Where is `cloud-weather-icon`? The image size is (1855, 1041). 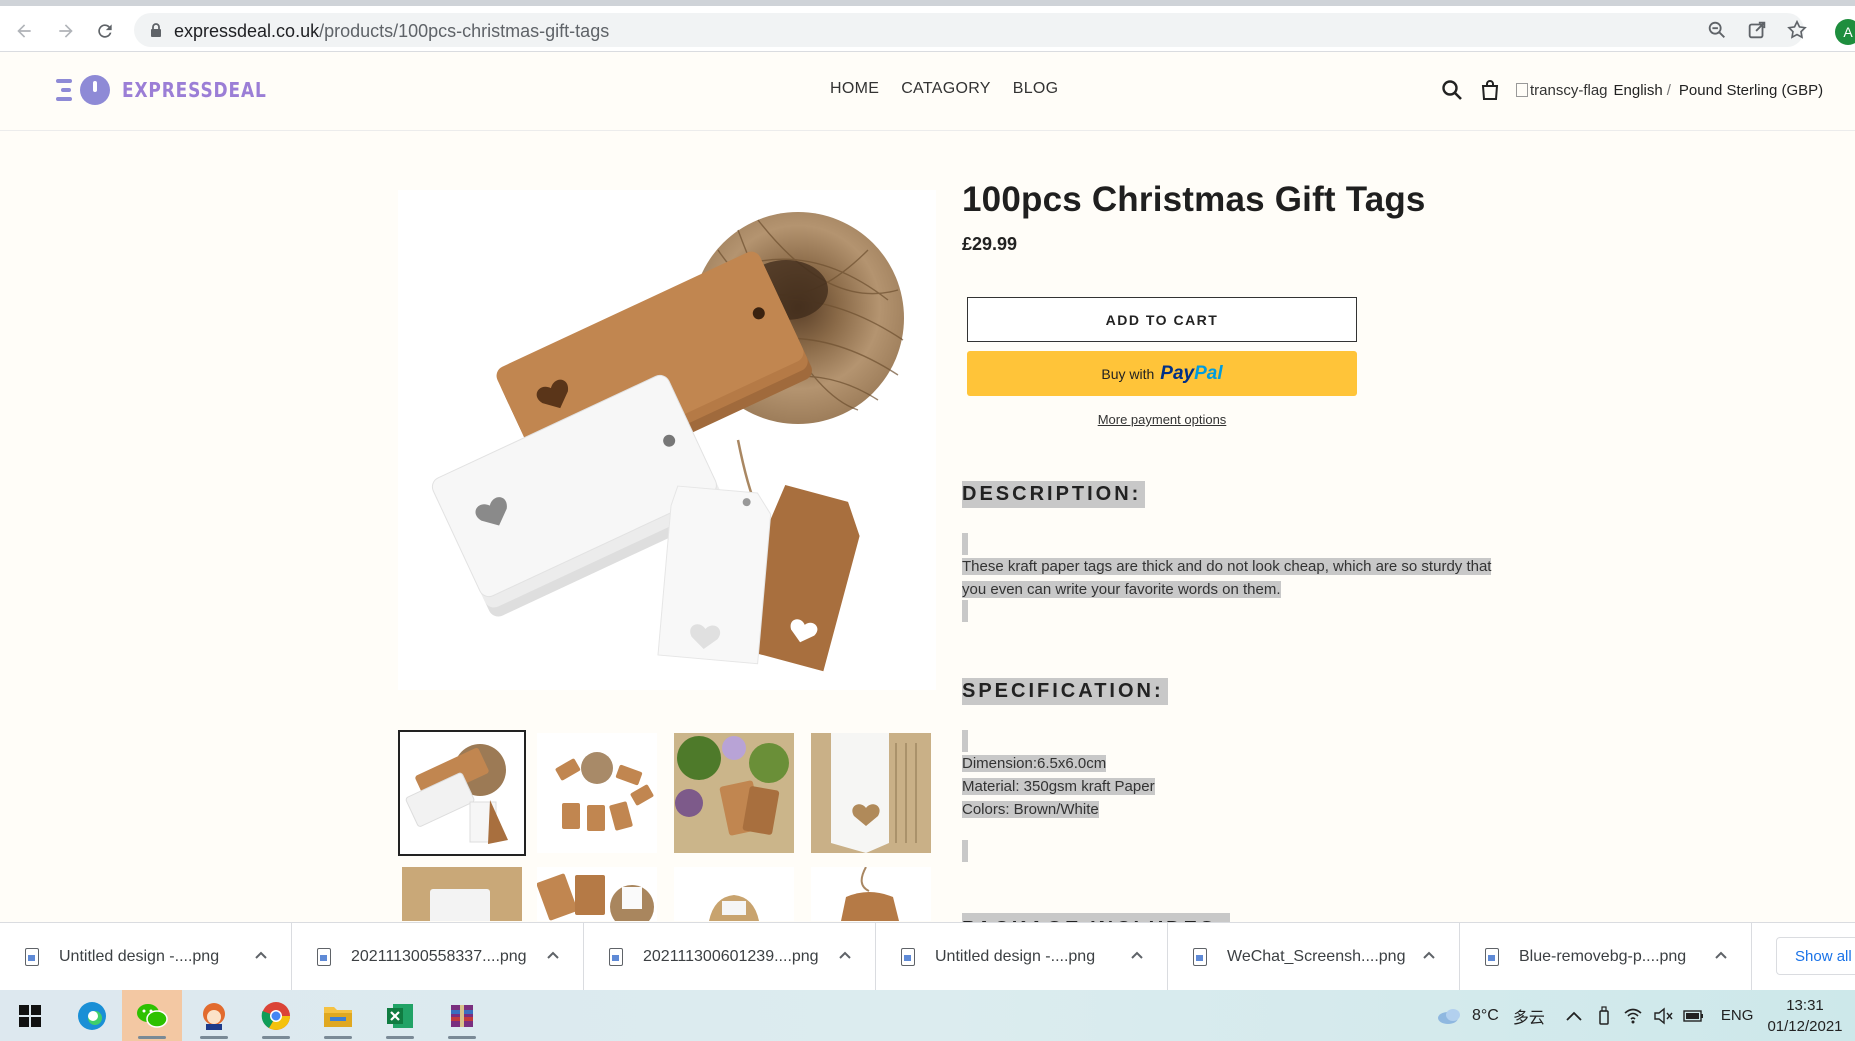
cloud-weather-icon is located at coordinates (1450, 1016).